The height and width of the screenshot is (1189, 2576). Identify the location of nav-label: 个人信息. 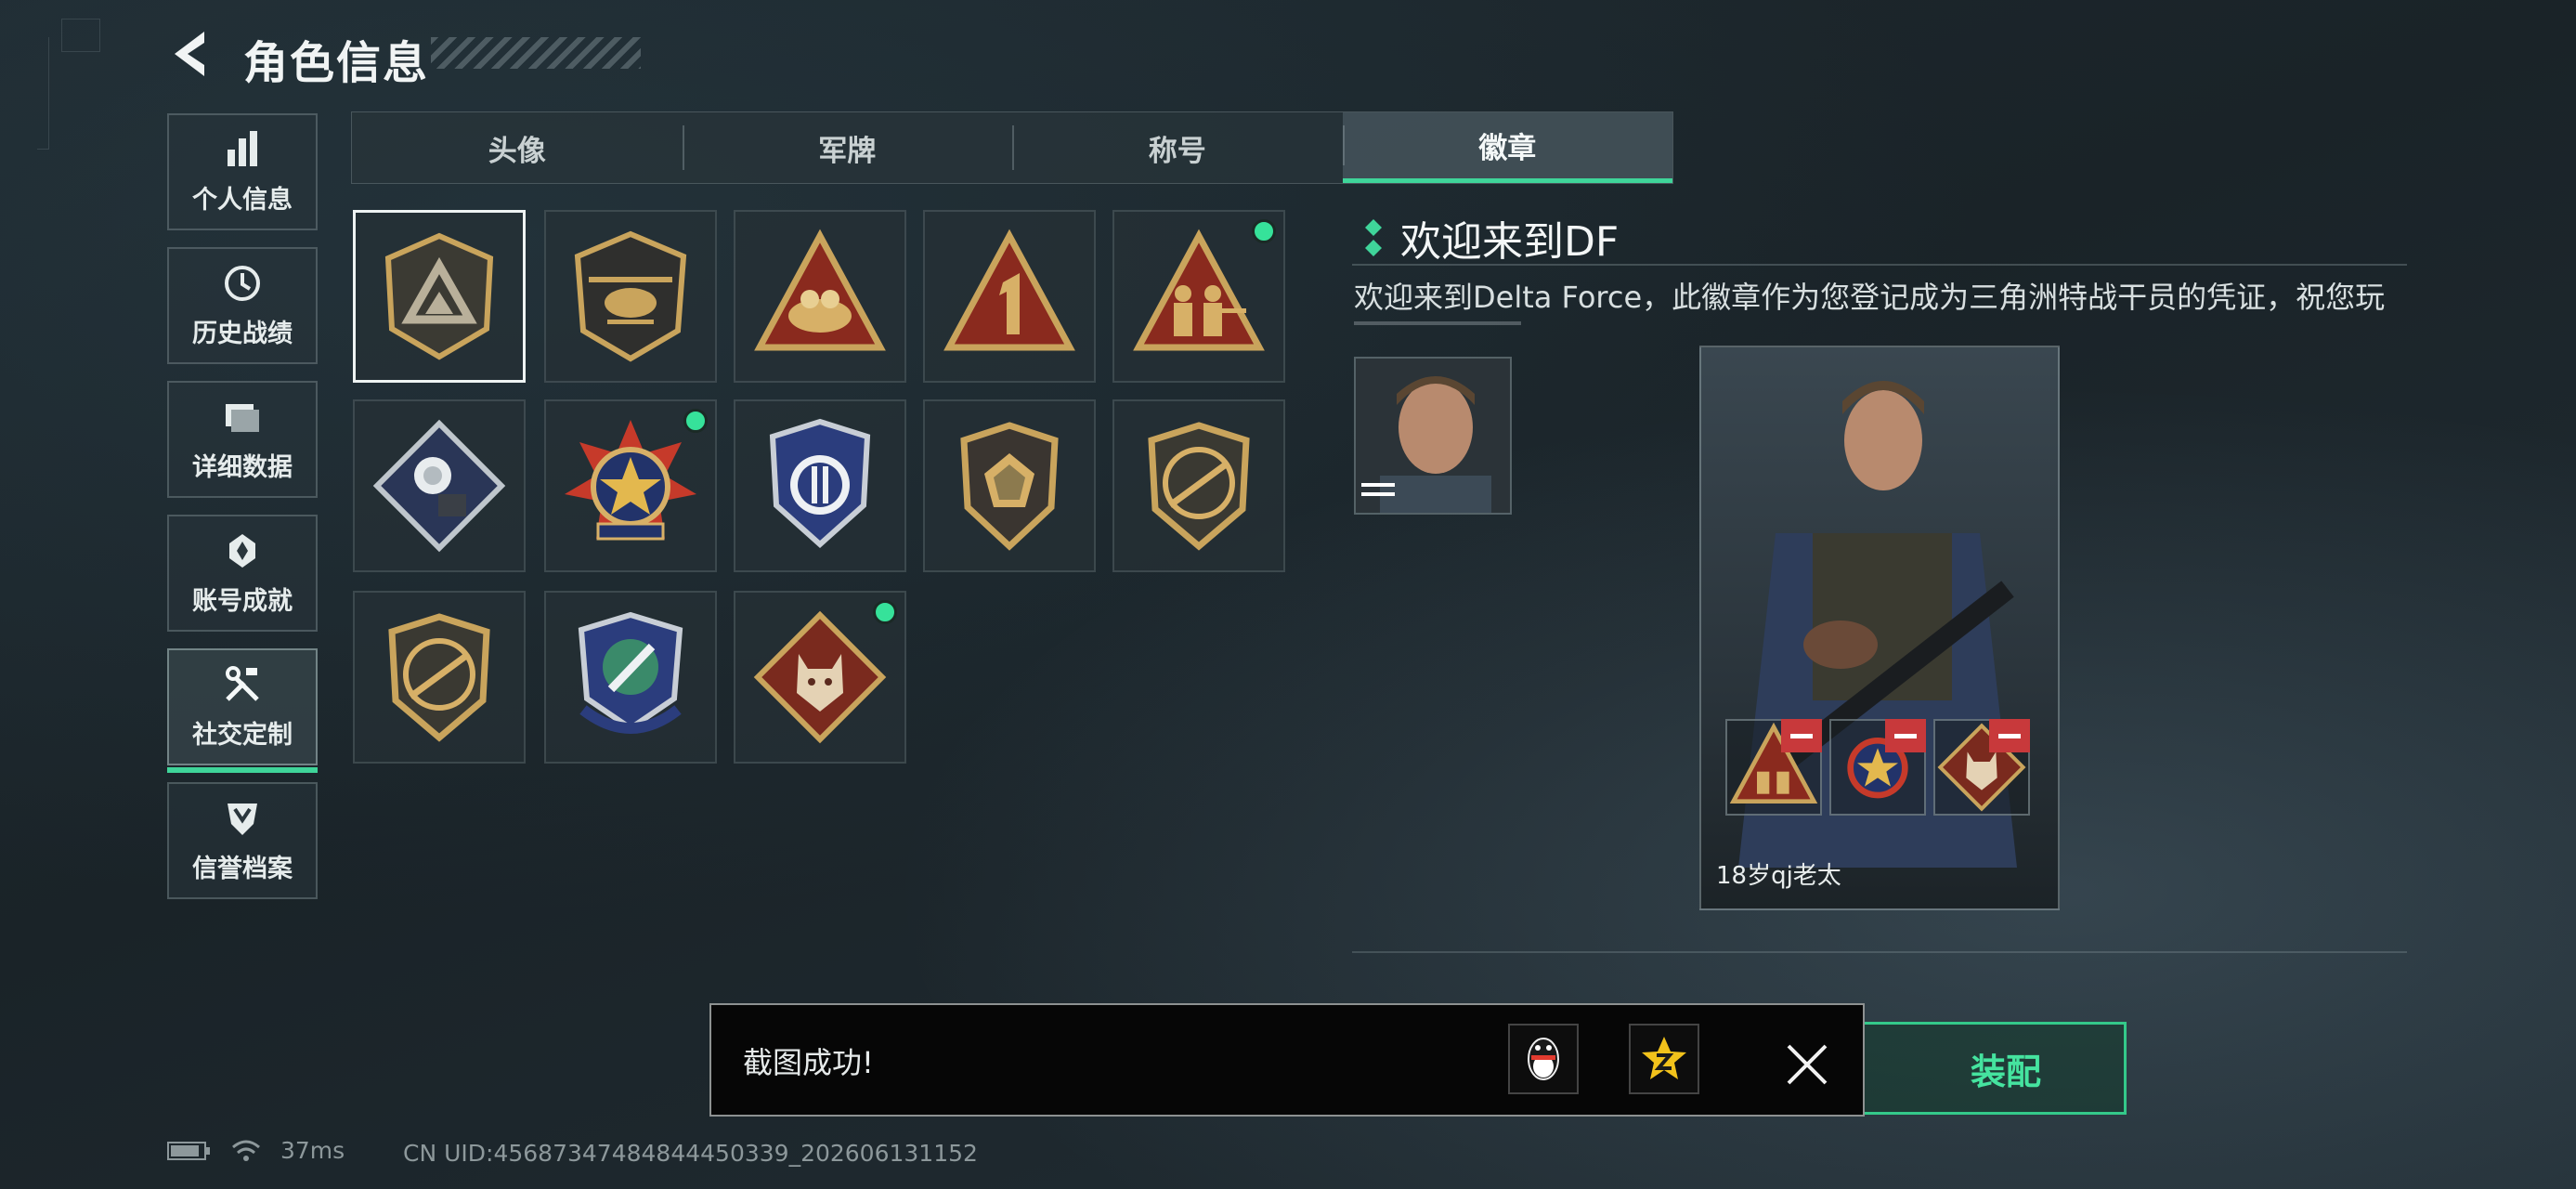
(243, 200).